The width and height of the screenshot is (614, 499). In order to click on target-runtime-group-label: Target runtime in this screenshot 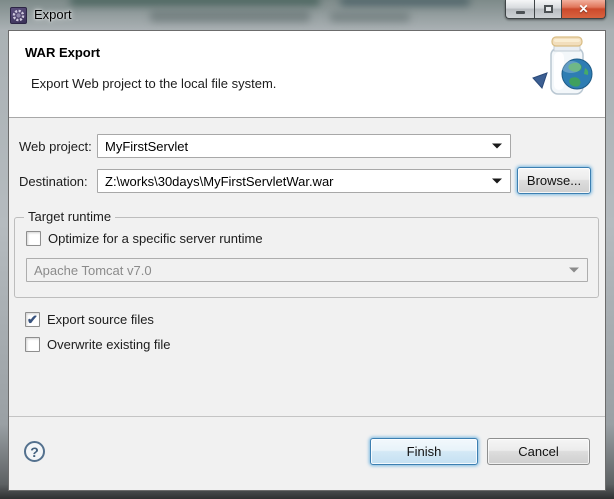, I will do `click(70, 216)`.